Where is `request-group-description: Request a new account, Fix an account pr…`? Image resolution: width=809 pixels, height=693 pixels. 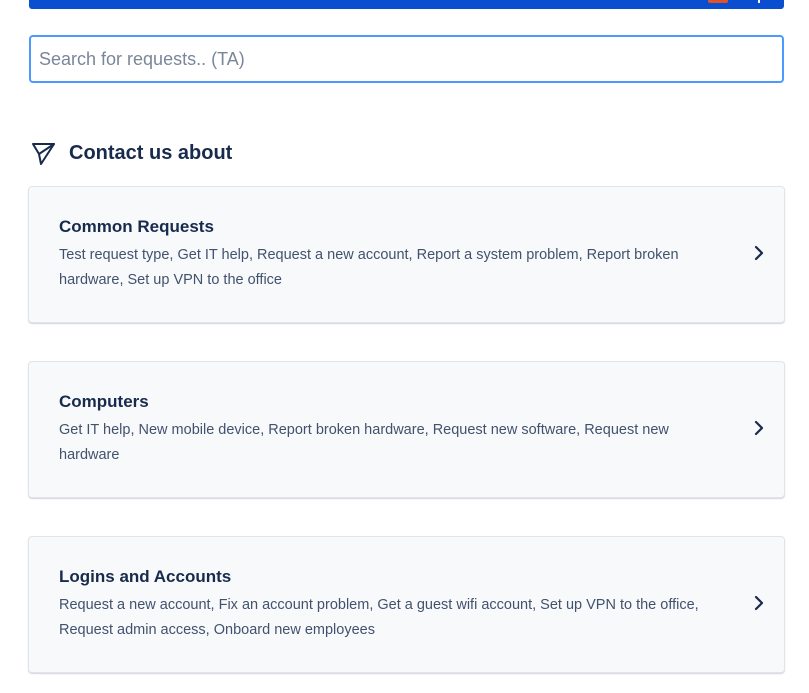
request-group-description: Request a new account, Fix an account pr… is located at coordinates (379, 617).